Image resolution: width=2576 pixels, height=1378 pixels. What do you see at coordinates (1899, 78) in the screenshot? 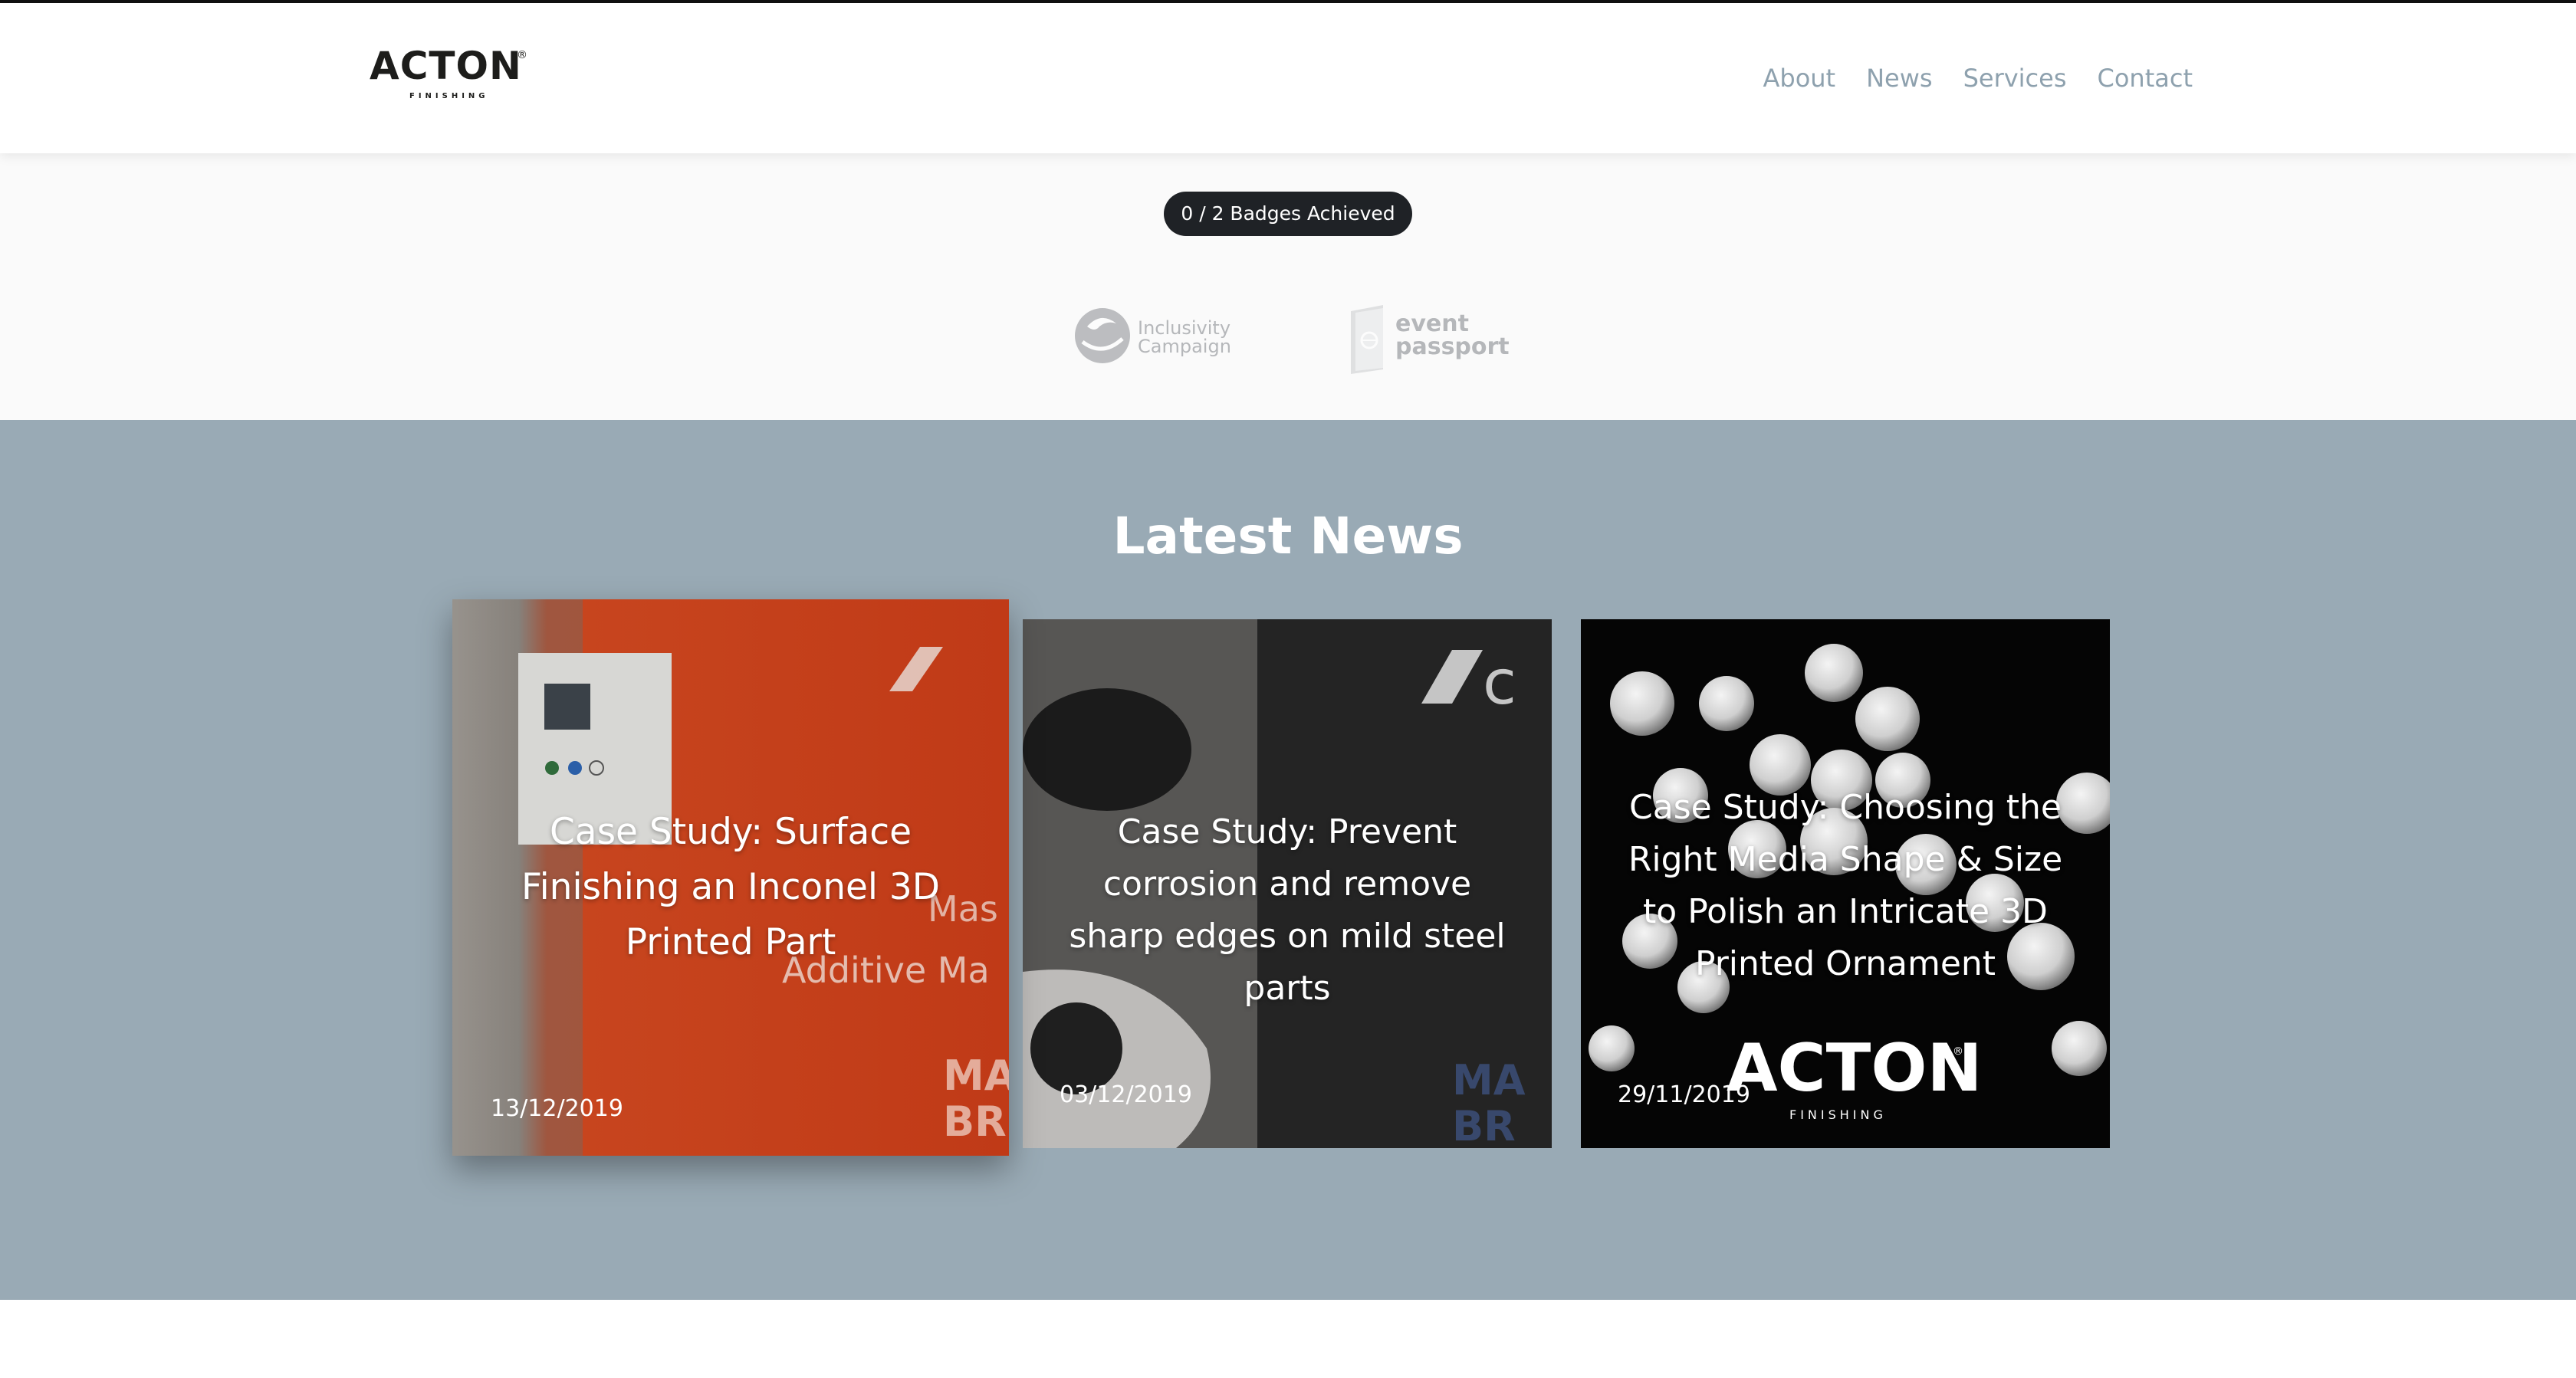
I see `nav-news: News` at bounding box center [1899, 78].